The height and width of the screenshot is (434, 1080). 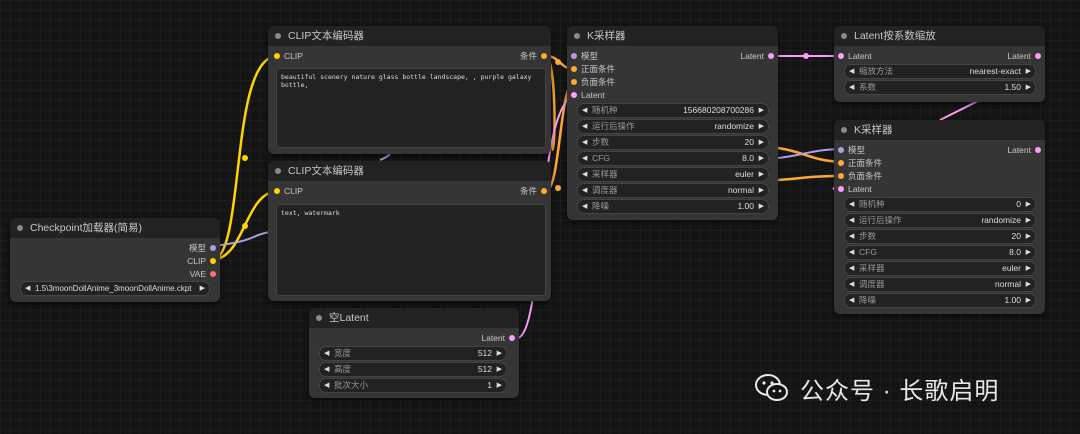 I want to click on node-title: Latent按系数缩放, so click(x=939, y=36).